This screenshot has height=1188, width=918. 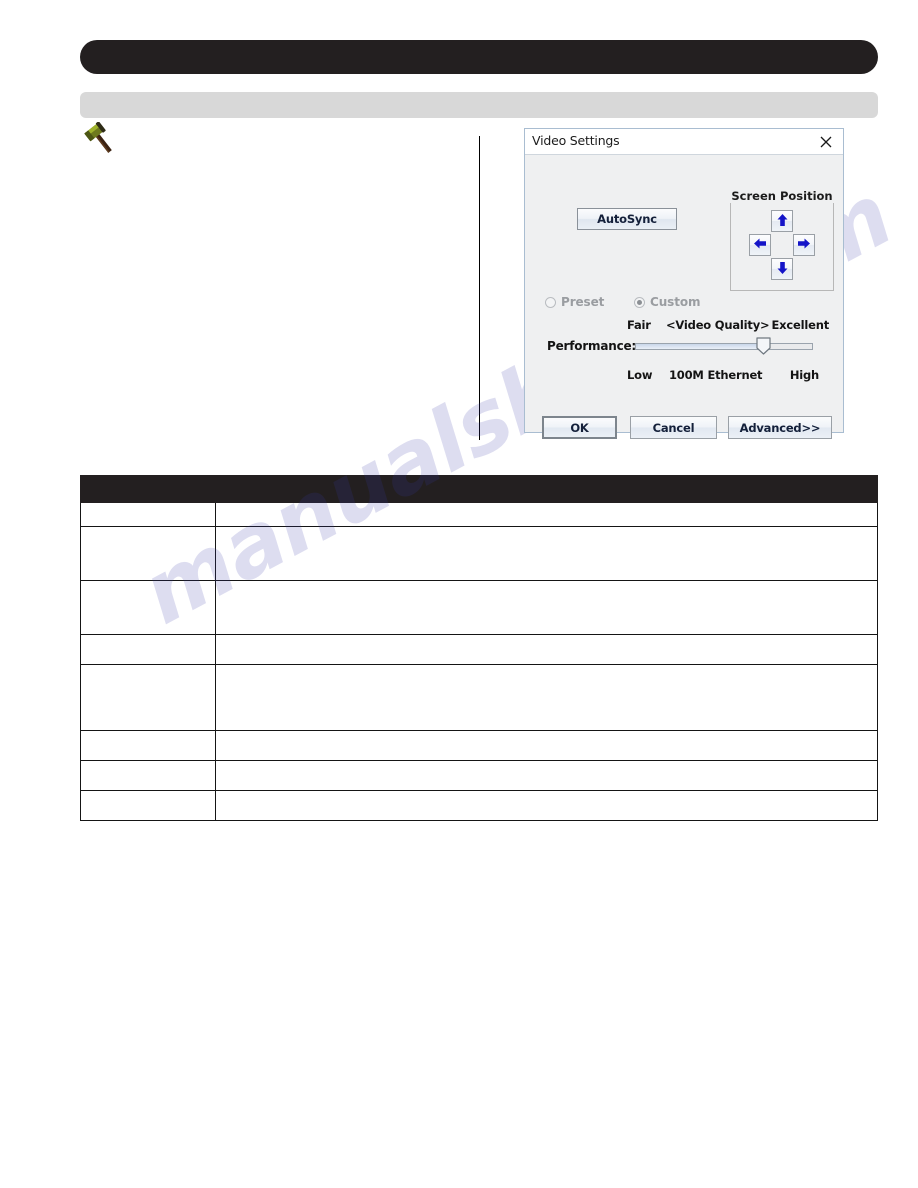 What do you see at coordinates (763, 346) in the screenshot?
I see `slider-thumb` at bounding box center [763, 346].